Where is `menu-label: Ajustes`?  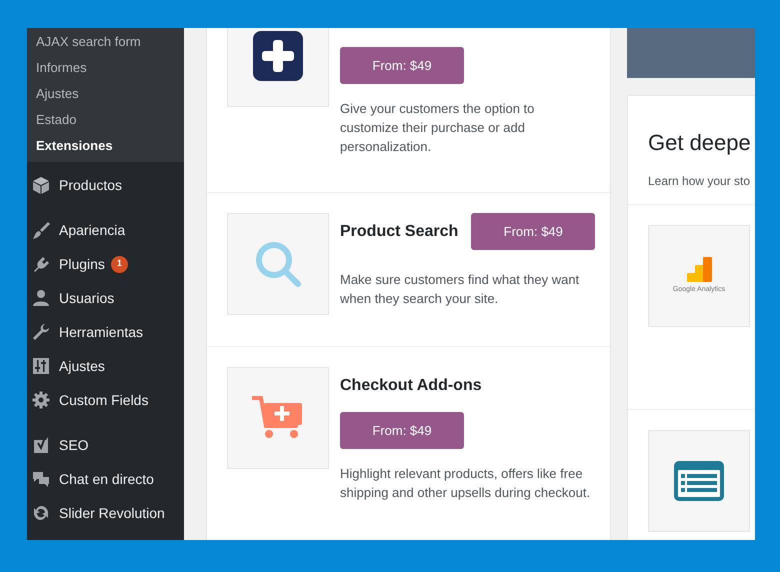 menu-label: Ajustes is located at coordinates (82, 366).